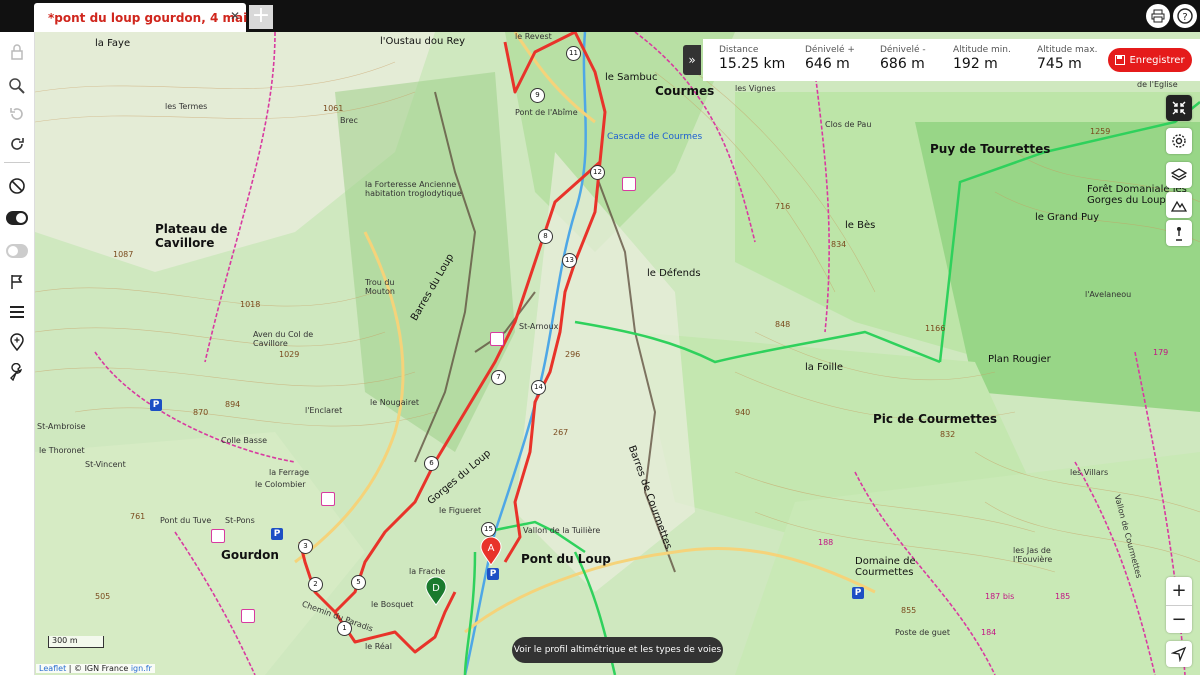  What do you see at coordinates (545, 236) in the screenshot?
I see `waypoint-marker: 8` at bounding box center [545, 236].